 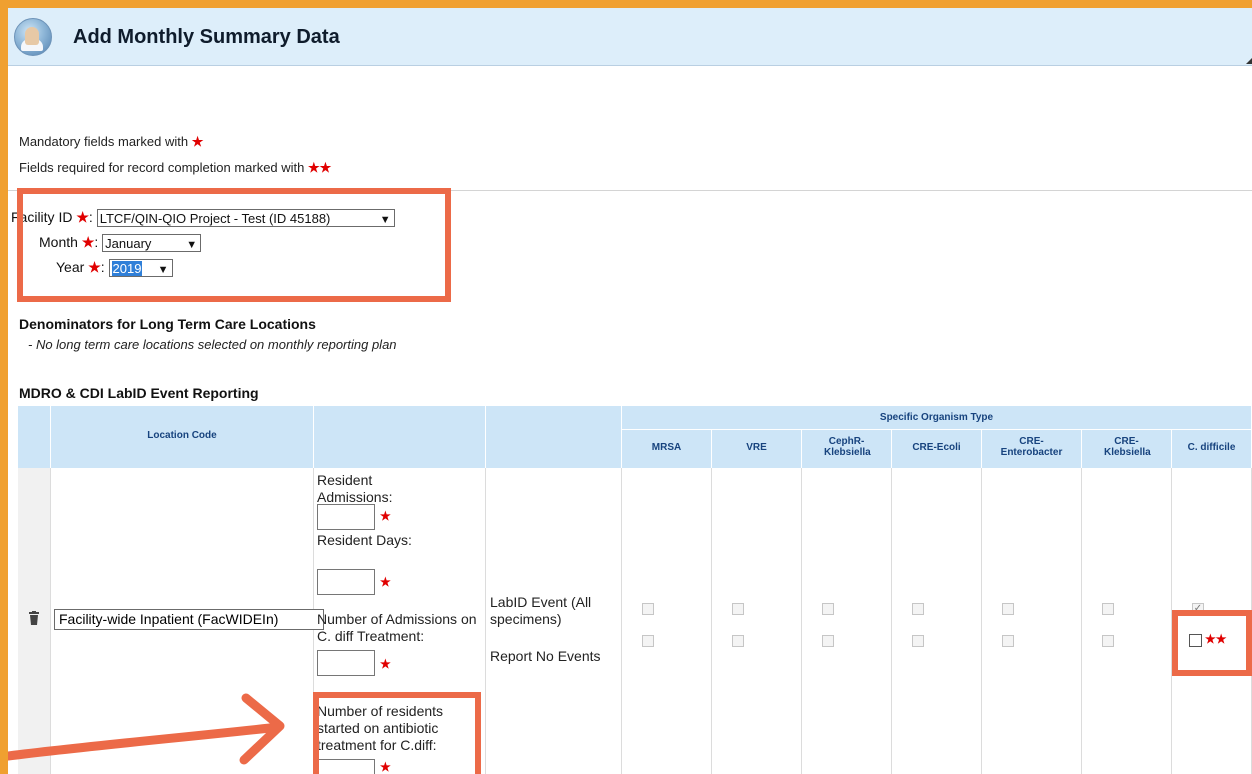 What do you see at coordinates (757, 449) in the screenshot?
I see `organism-header-vre: VRE` at bounding box center [757, 449].